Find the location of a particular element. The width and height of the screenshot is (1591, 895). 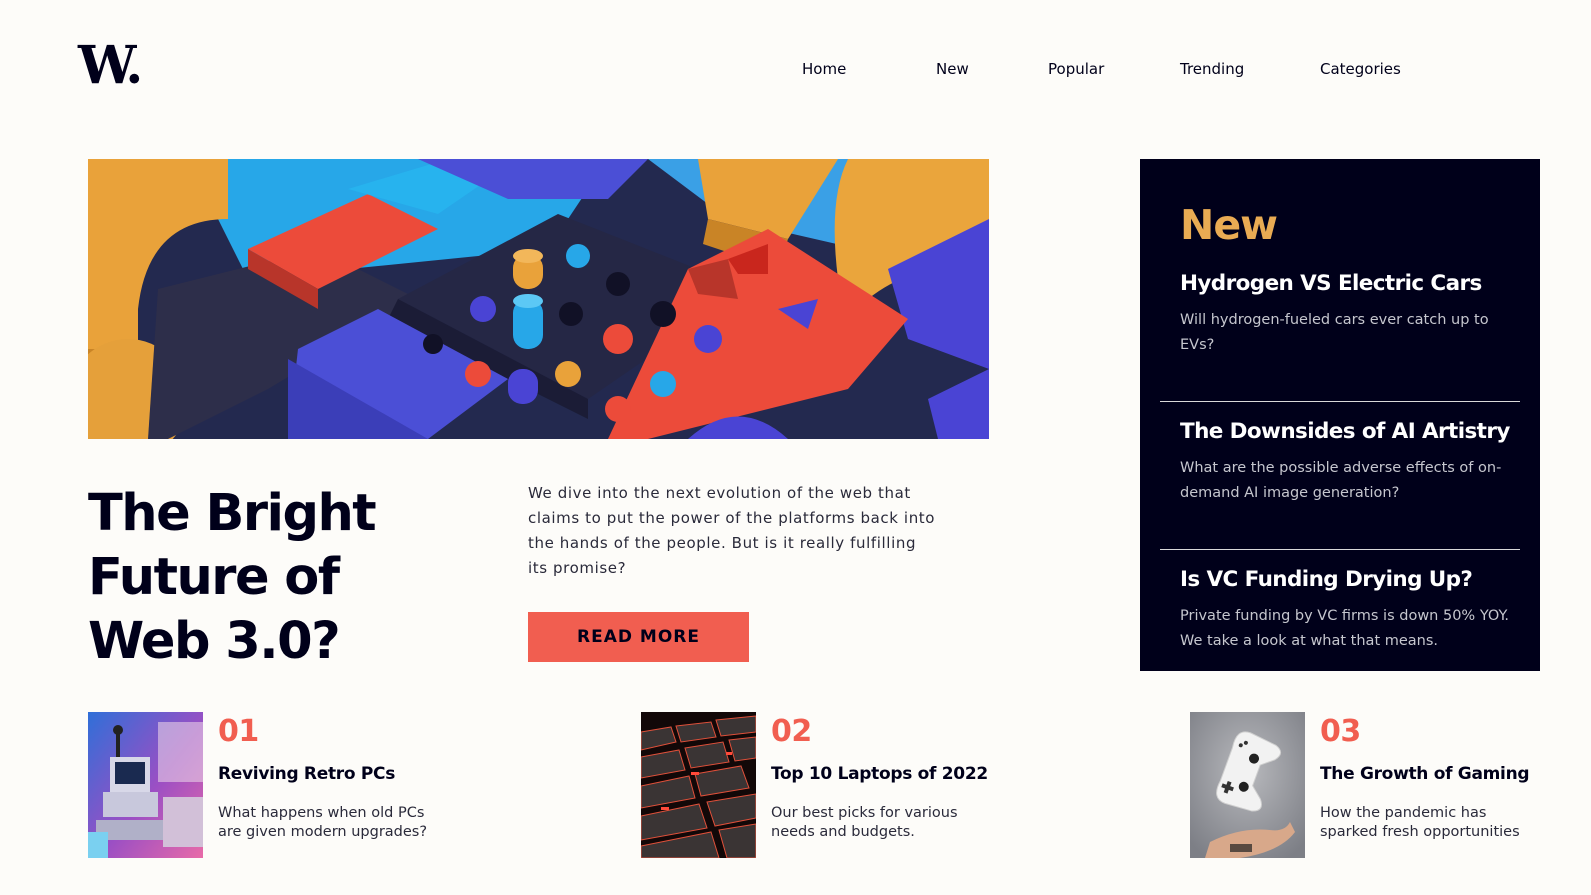

card-number: 03 is located at coordinates (1340, 731).